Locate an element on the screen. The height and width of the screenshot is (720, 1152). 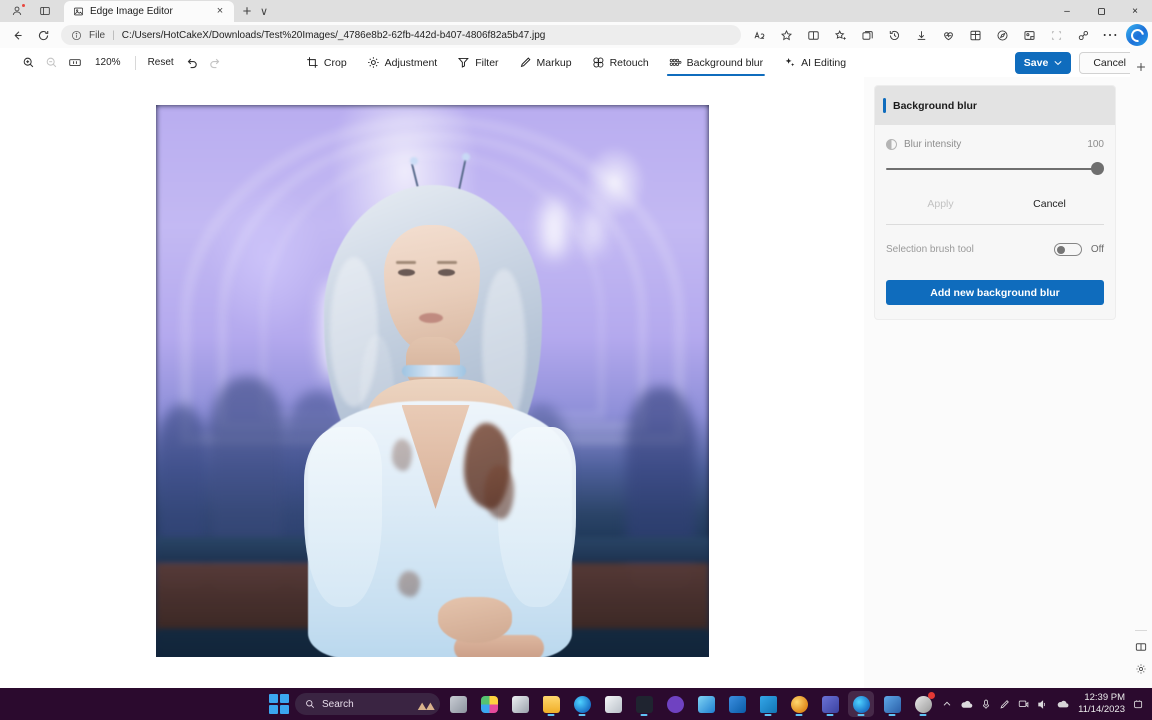
undo-icon is located at coordinates (192, 62).